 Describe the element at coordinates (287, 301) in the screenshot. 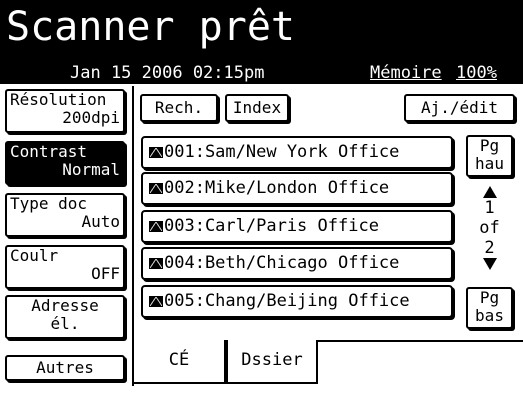

I see `list-item-label: 005:Chang/Beijing Office` at that location.